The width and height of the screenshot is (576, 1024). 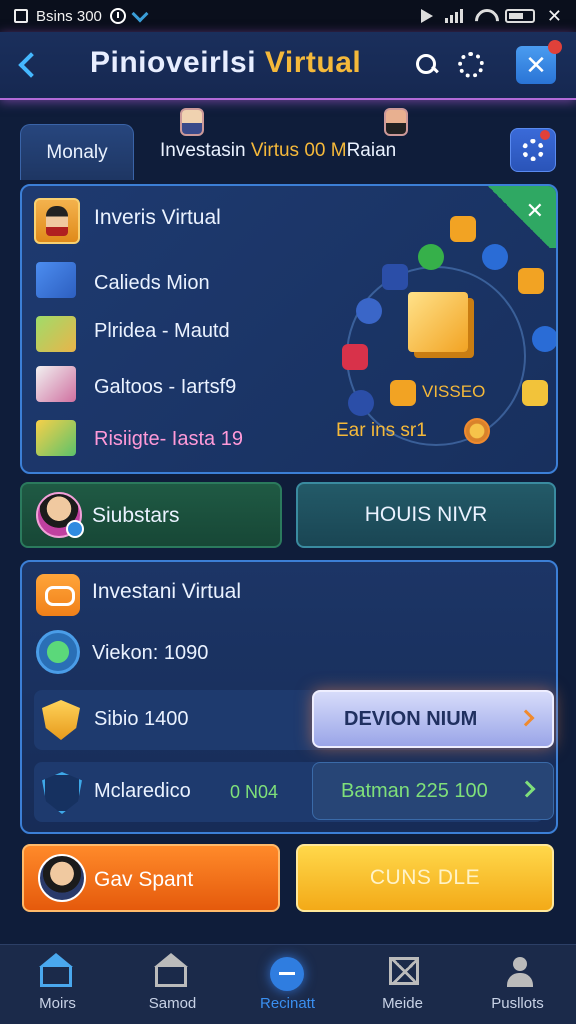 What do you see at coordinates (168, 439) in the screenshot?
I see `list-item: Risiigte- Iasta 19` at bounding box center [168, 439].